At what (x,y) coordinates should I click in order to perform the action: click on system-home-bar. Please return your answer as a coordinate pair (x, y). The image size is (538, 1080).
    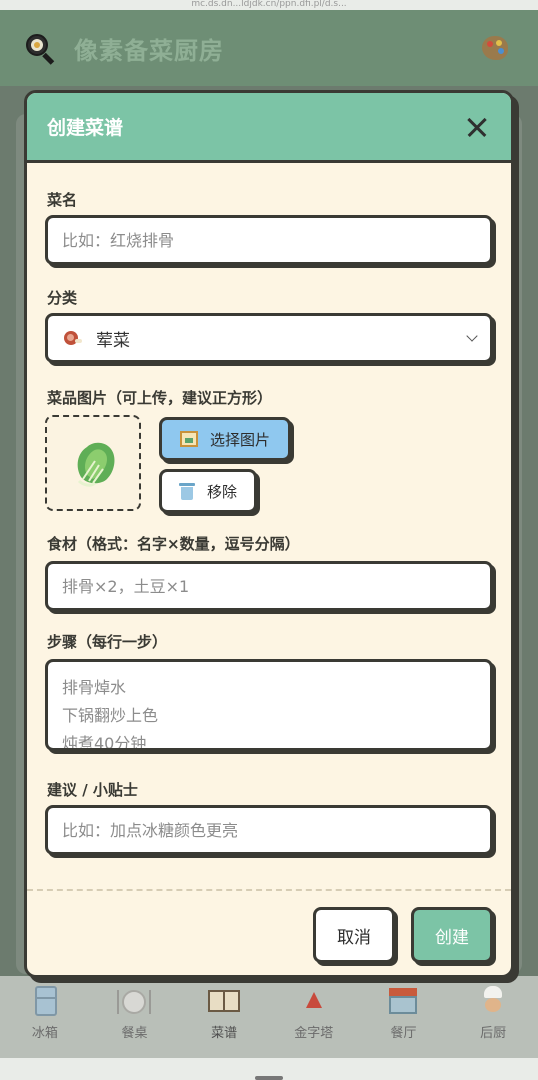
    Looking at the image, I should click on (269, 1069).